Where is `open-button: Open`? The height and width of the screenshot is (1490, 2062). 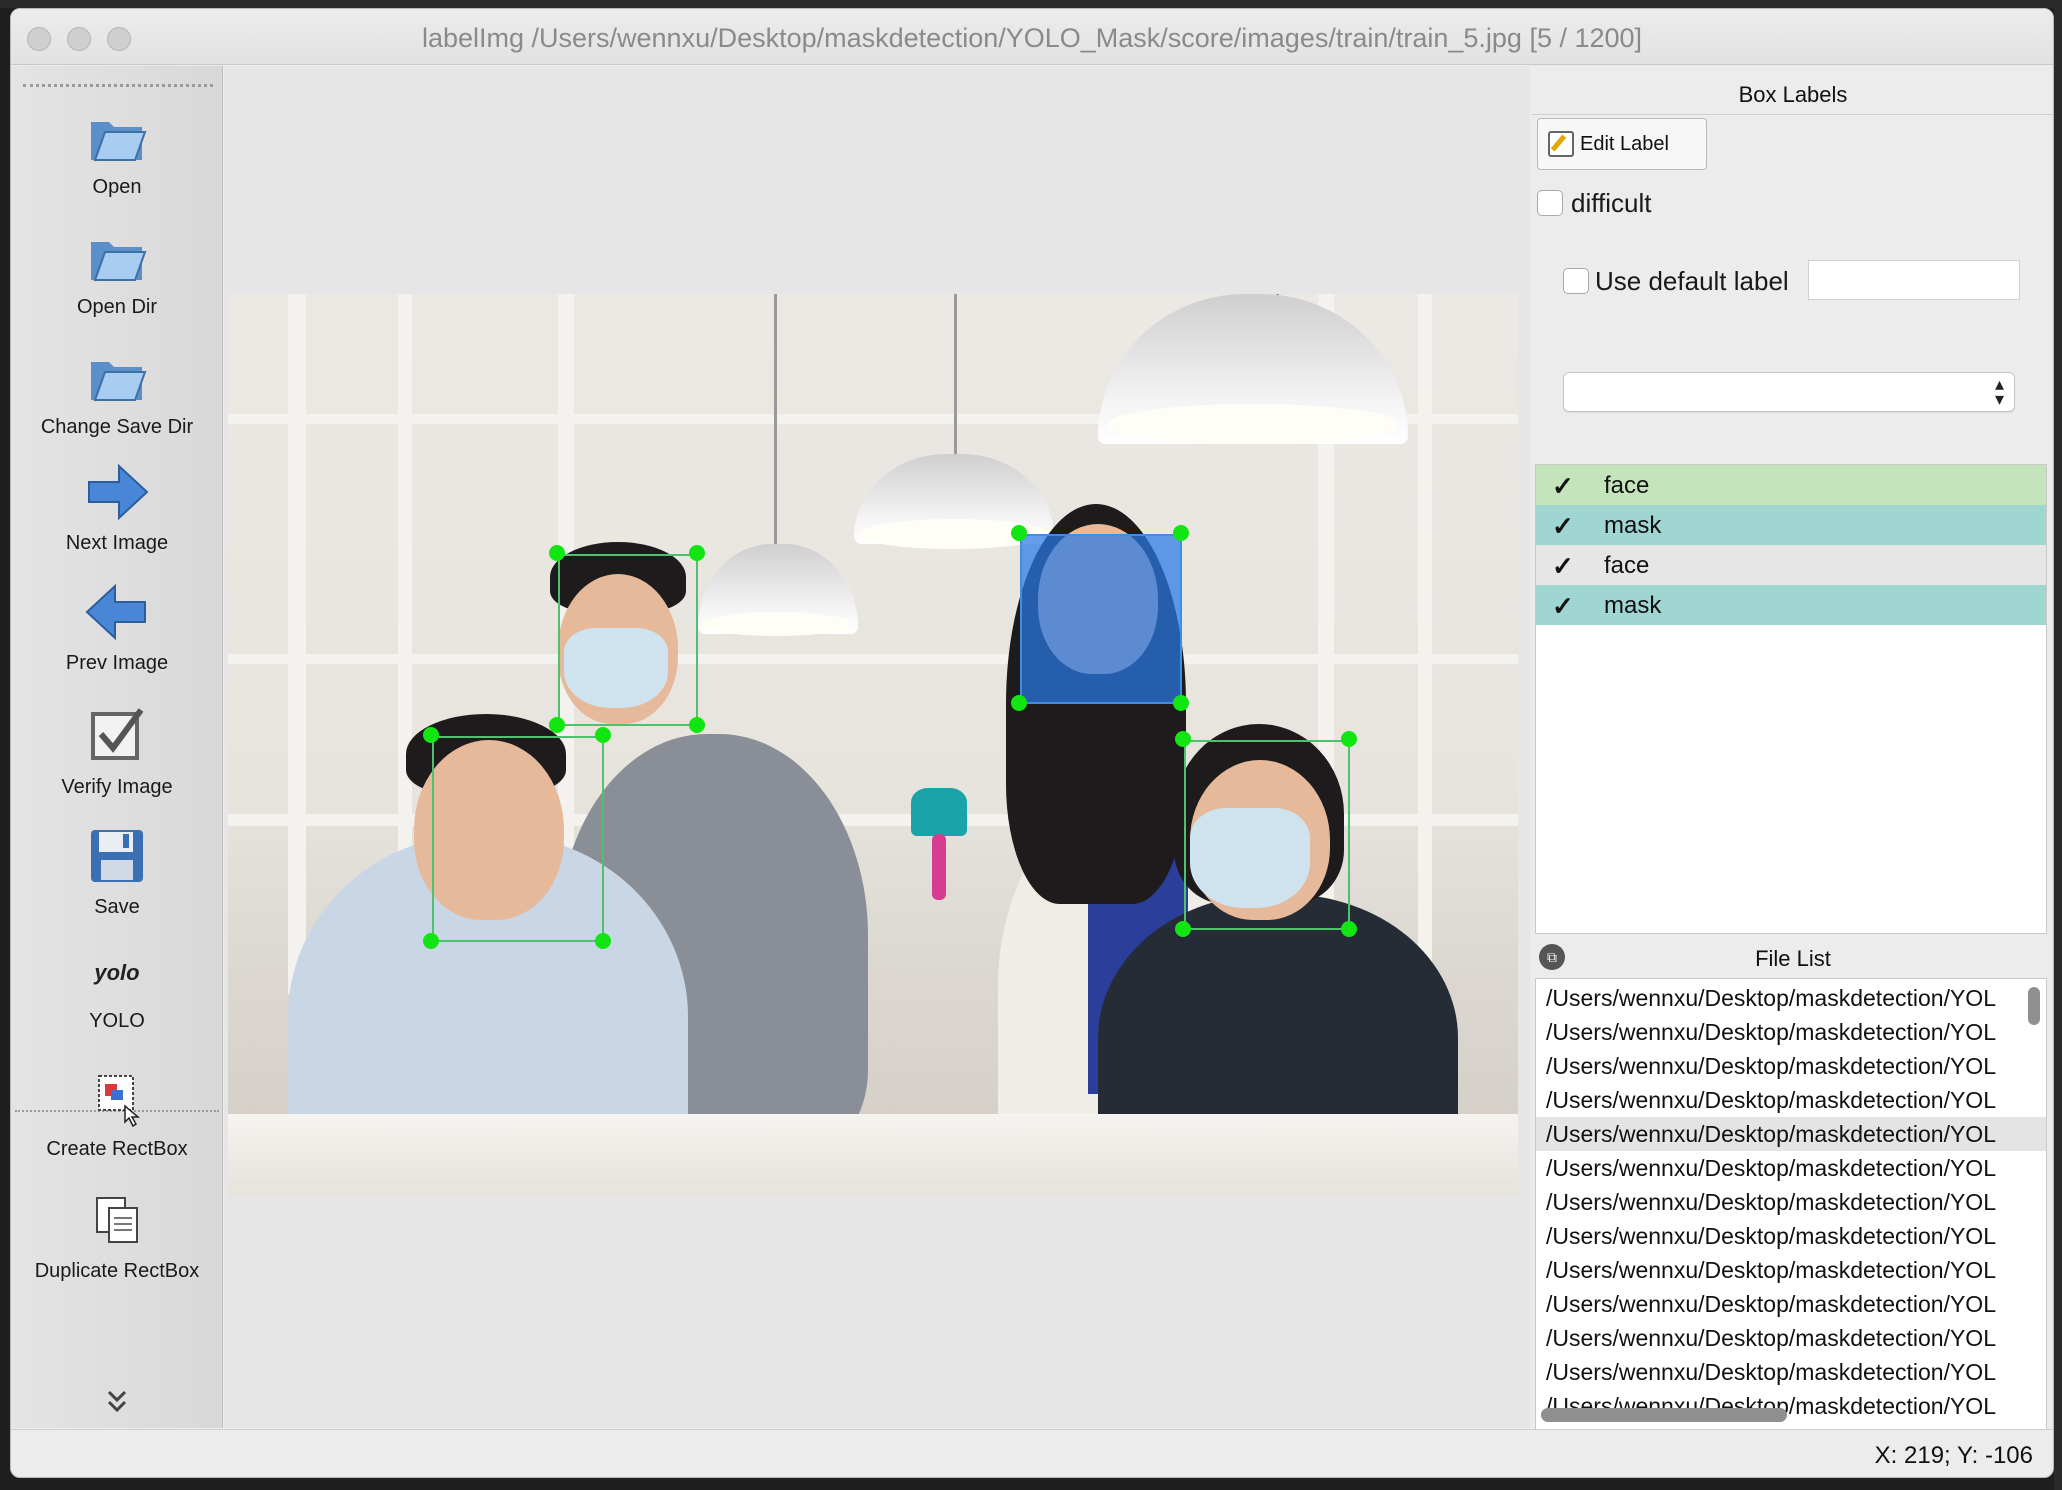 open-button: Open is located at coordinates (117, 151).